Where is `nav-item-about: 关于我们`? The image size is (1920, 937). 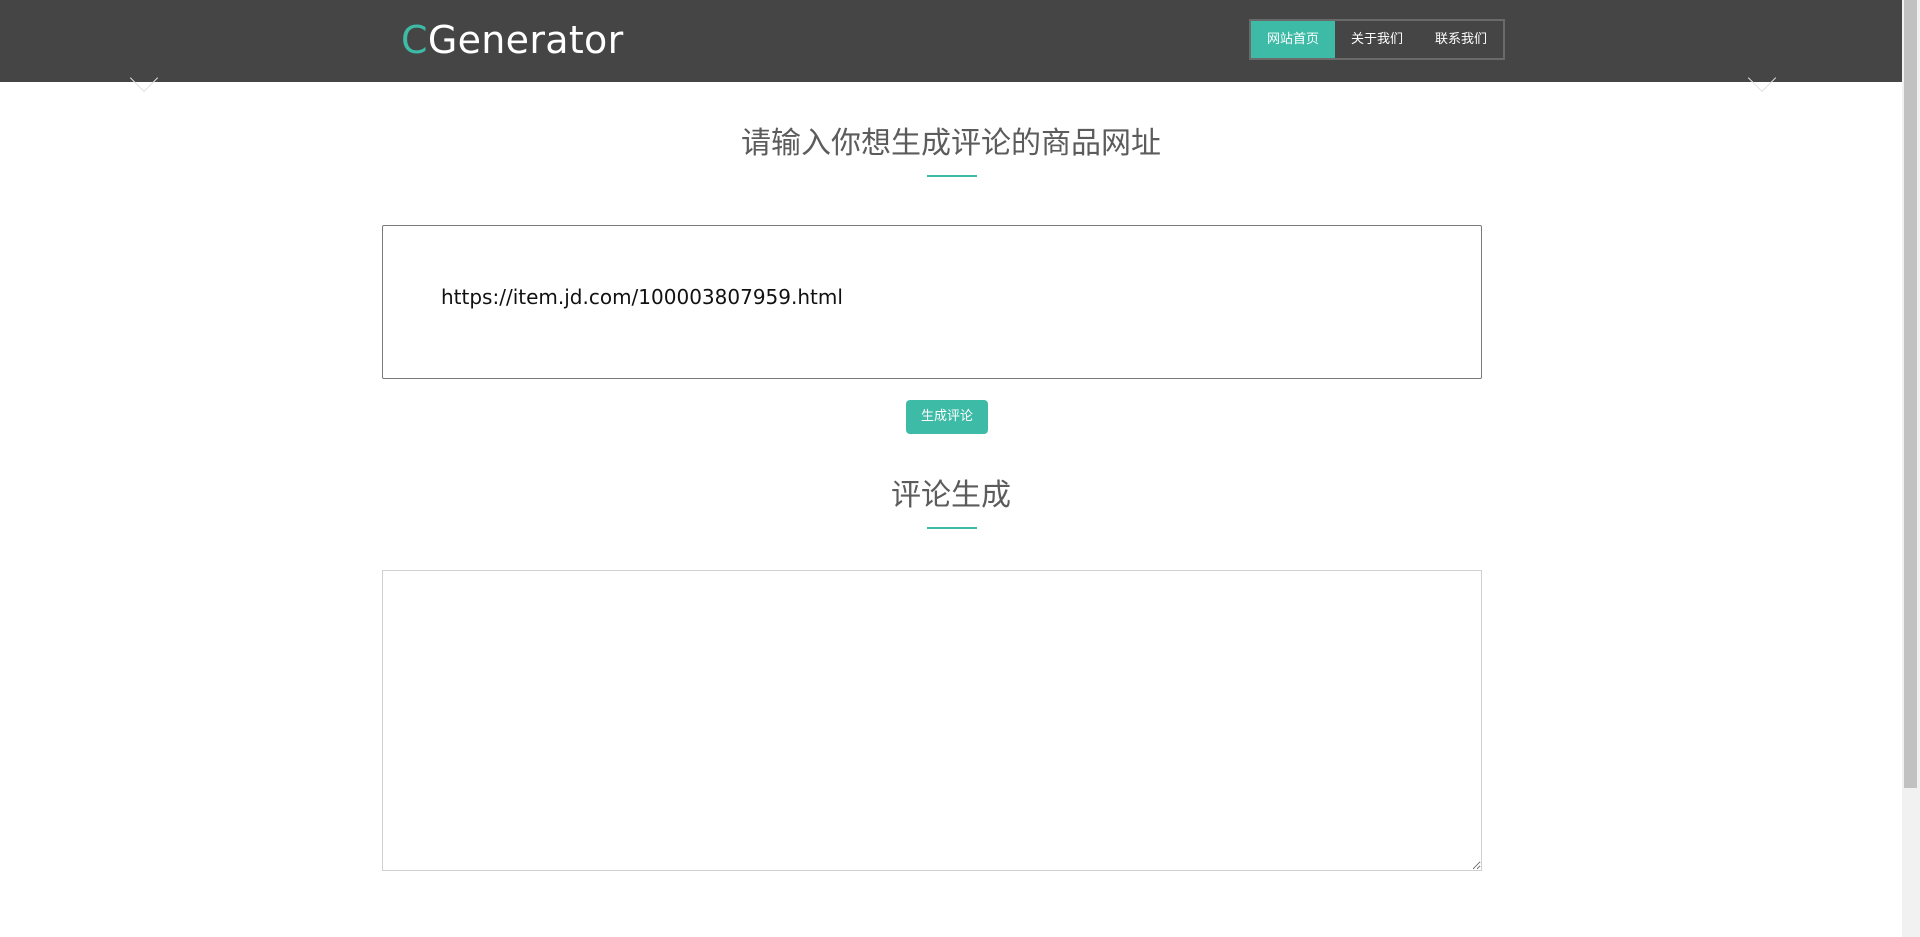 nav-item-about: 关于我们 is located at coordinates (1377, 39).